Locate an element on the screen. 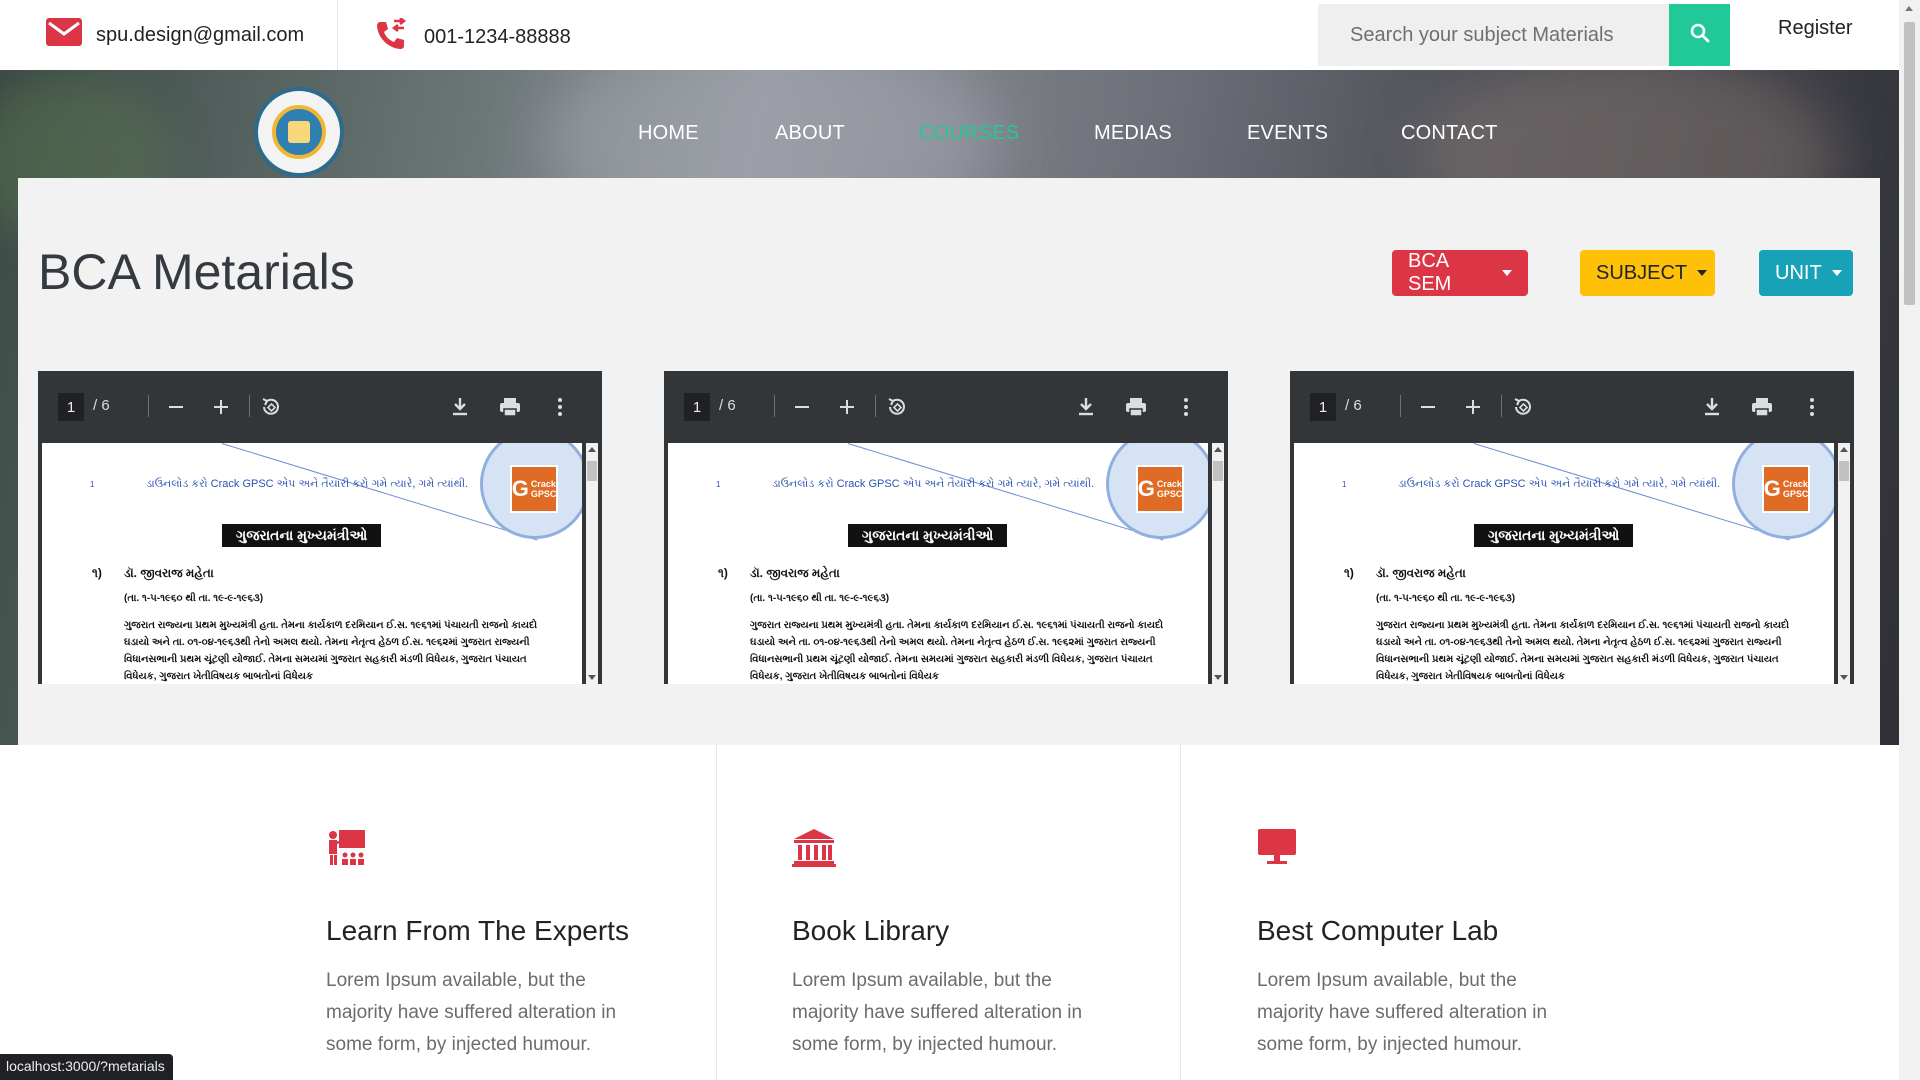  search-box is located at coordinates (1524, 35).